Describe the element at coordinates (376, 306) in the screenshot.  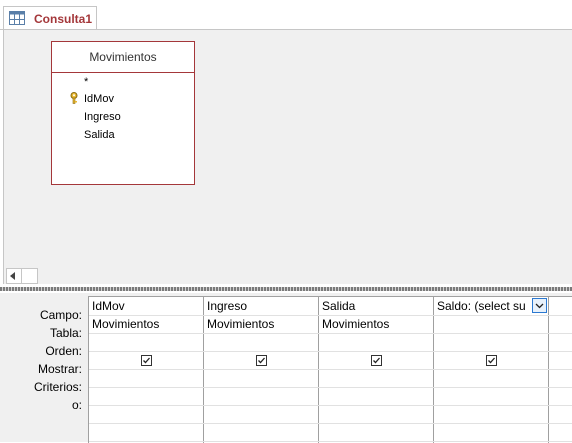
I see `campo-cell: Salida` at that location.